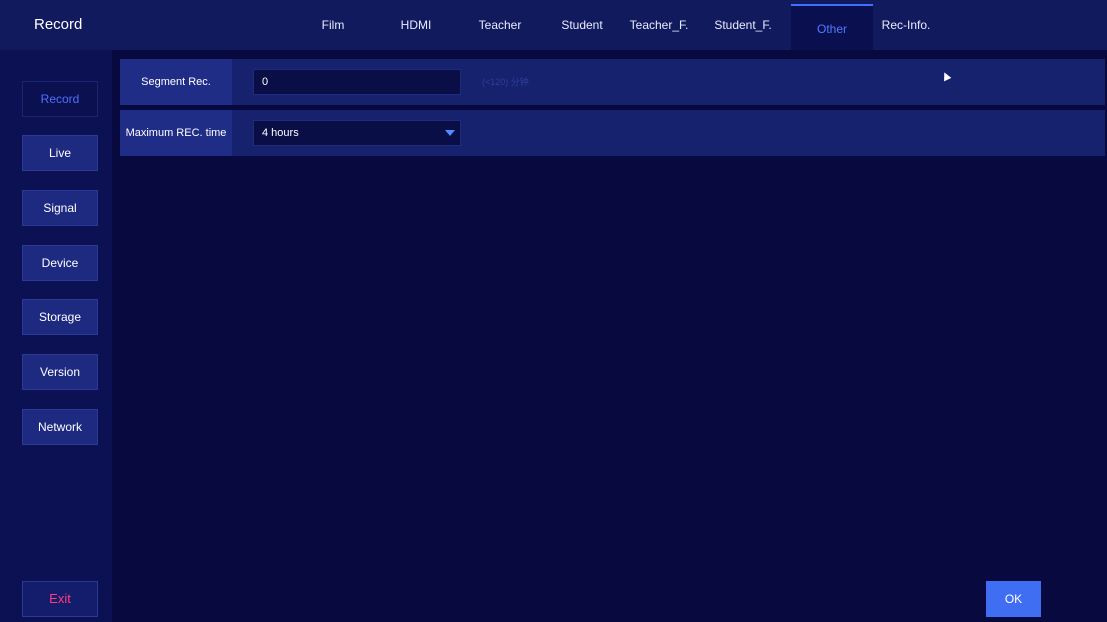 This screenshot has height=622, width=1107. Describe the element at coordinates (612, 133) in the screenshot. I see `max-rec-time-row: Maximum REC. time 4 hours` at that location.